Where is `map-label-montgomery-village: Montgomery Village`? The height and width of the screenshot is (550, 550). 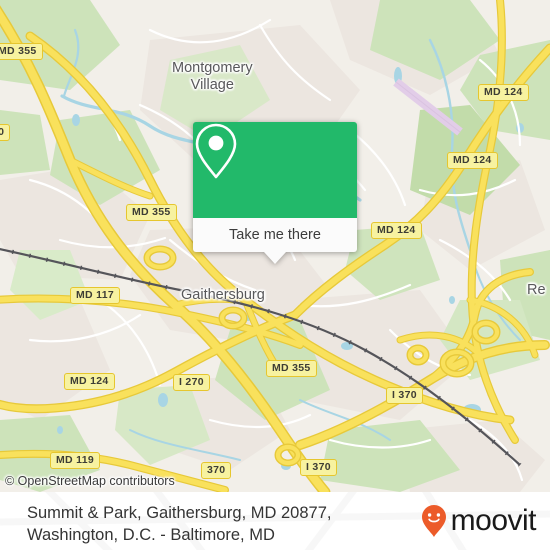
map-label-montgomery-village: Montgomery Village is located at coordinates (212, 77).